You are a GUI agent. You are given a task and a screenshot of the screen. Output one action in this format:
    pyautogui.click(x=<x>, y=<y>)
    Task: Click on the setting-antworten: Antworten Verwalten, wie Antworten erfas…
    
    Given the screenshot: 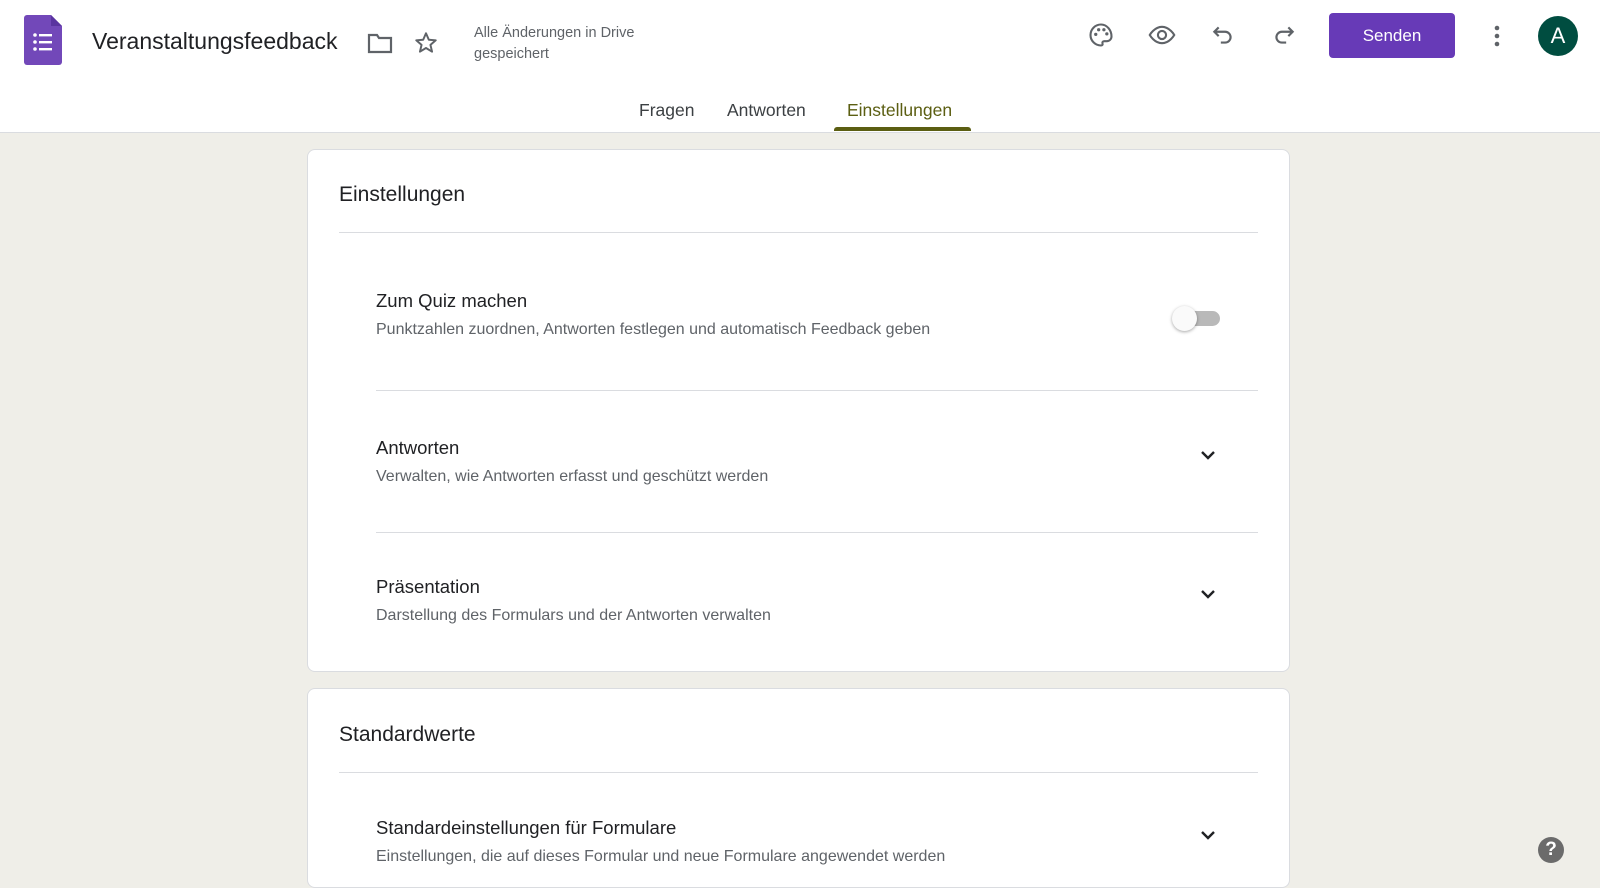 What is the action you would take?
    pyautogui.click(x=817, y=461)
    